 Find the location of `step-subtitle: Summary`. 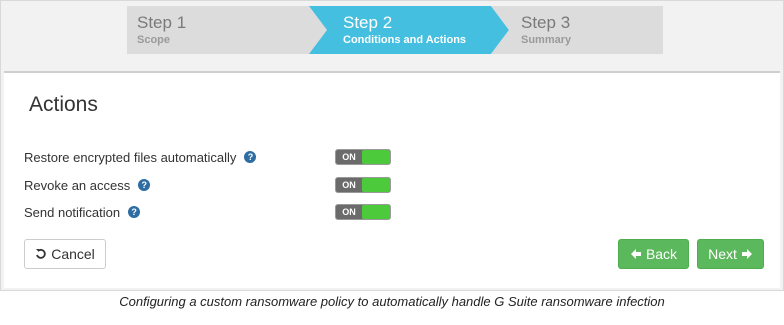

step-subtitle: Summary is located at coordinates (546, 40).